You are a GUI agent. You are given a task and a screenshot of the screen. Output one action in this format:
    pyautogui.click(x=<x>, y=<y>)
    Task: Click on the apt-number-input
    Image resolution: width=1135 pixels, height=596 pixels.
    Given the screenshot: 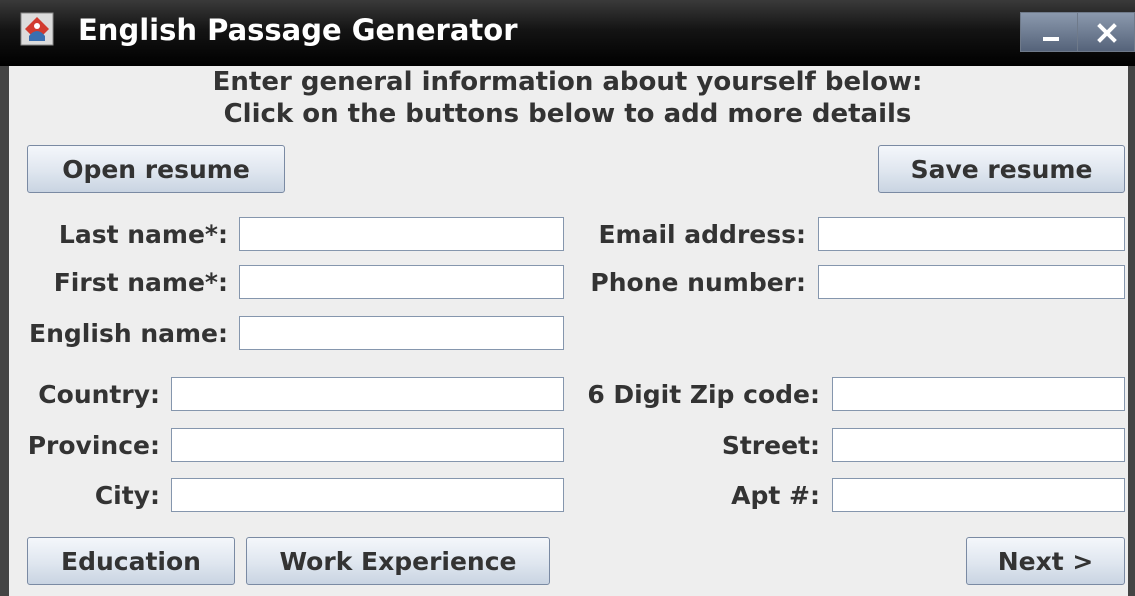 What is the action you would take?
    pyautogui.click(x=978, y=495)
    